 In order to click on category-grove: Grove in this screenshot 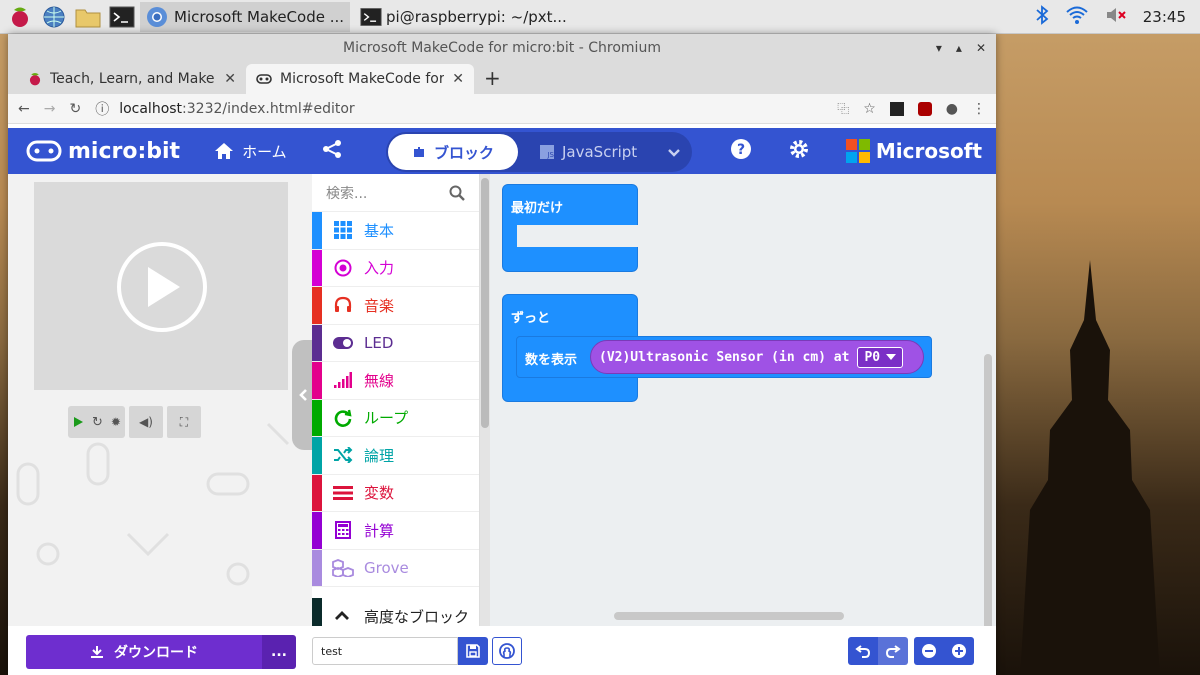, I will do `click(395, 568)`.